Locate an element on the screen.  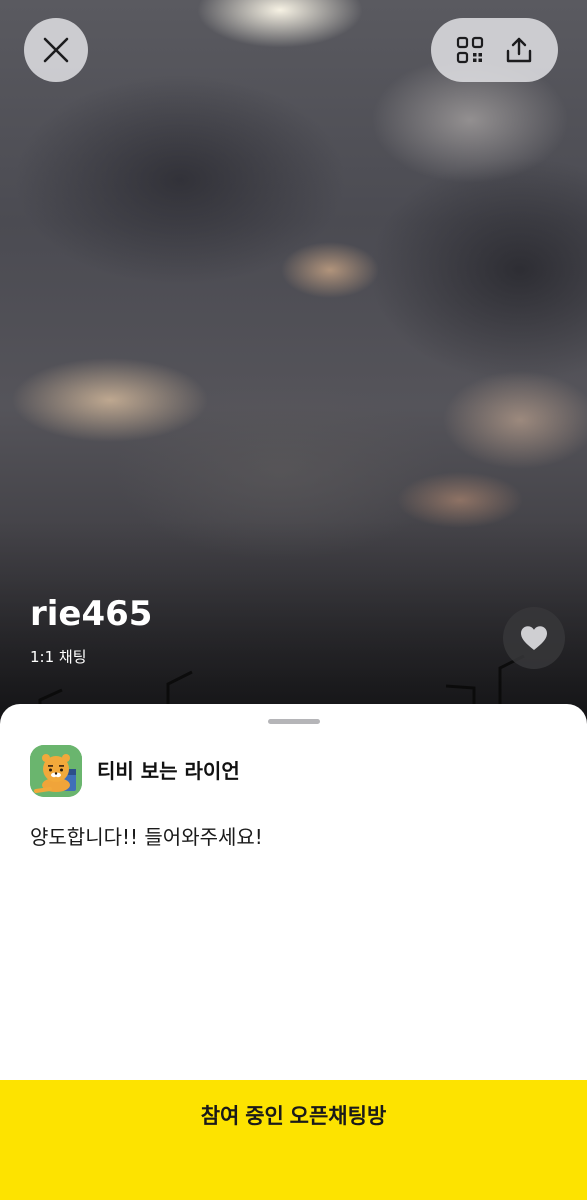
host-avatar is located at coordinates (56, 771).